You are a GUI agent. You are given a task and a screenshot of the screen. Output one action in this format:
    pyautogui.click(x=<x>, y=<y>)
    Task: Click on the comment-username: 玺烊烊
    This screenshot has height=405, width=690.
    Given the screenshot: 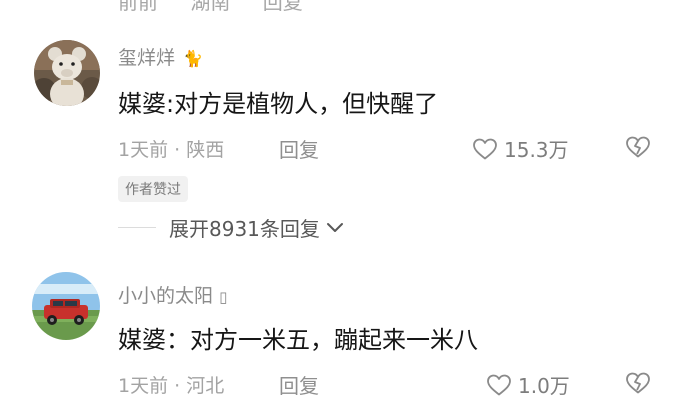 What is the action you would take?
    pyautogui.click(x=146, y=58)
    